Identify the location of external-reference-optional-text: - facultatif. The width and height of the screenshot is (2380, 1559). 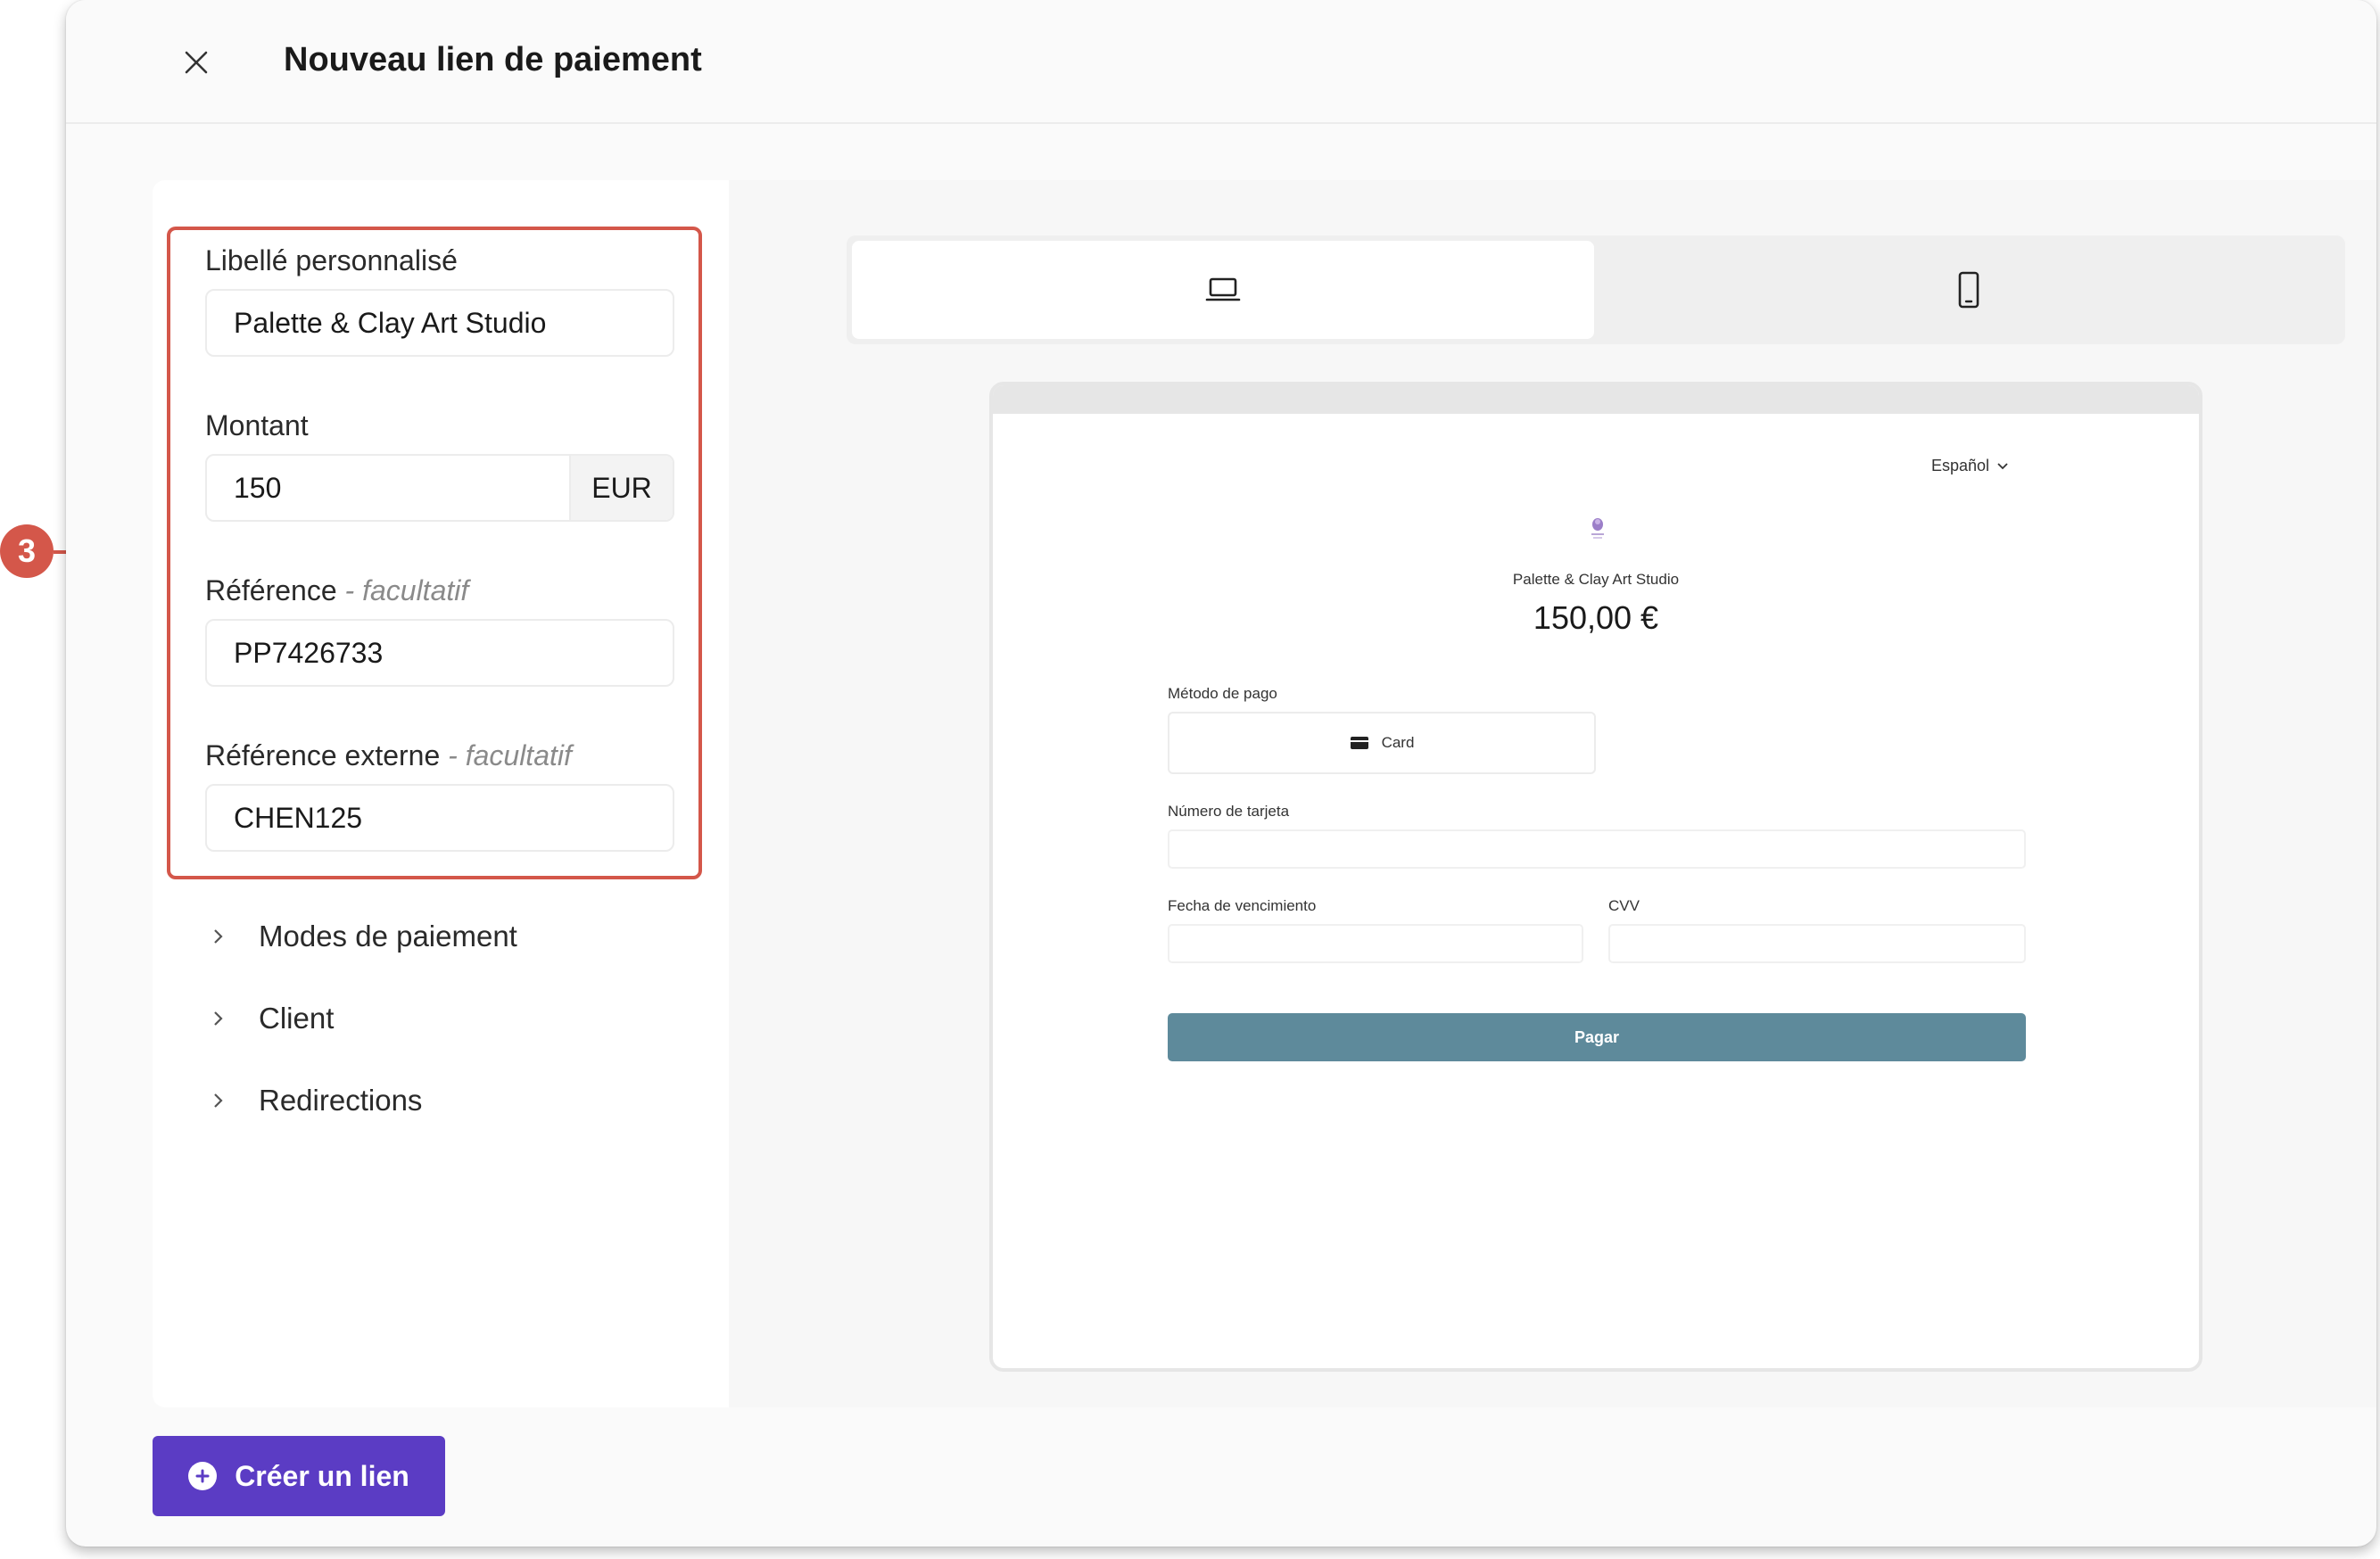
(510, 755).